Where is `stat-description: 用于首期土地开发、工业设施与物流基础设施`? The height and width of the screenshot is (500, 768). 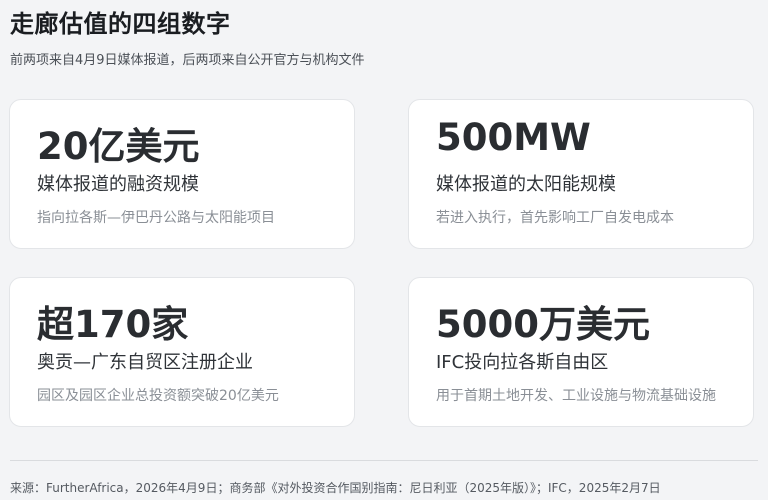
stat-description: 用于首期土地开发、工业设施与物流基础设施 is located at coordinates (576, 396).